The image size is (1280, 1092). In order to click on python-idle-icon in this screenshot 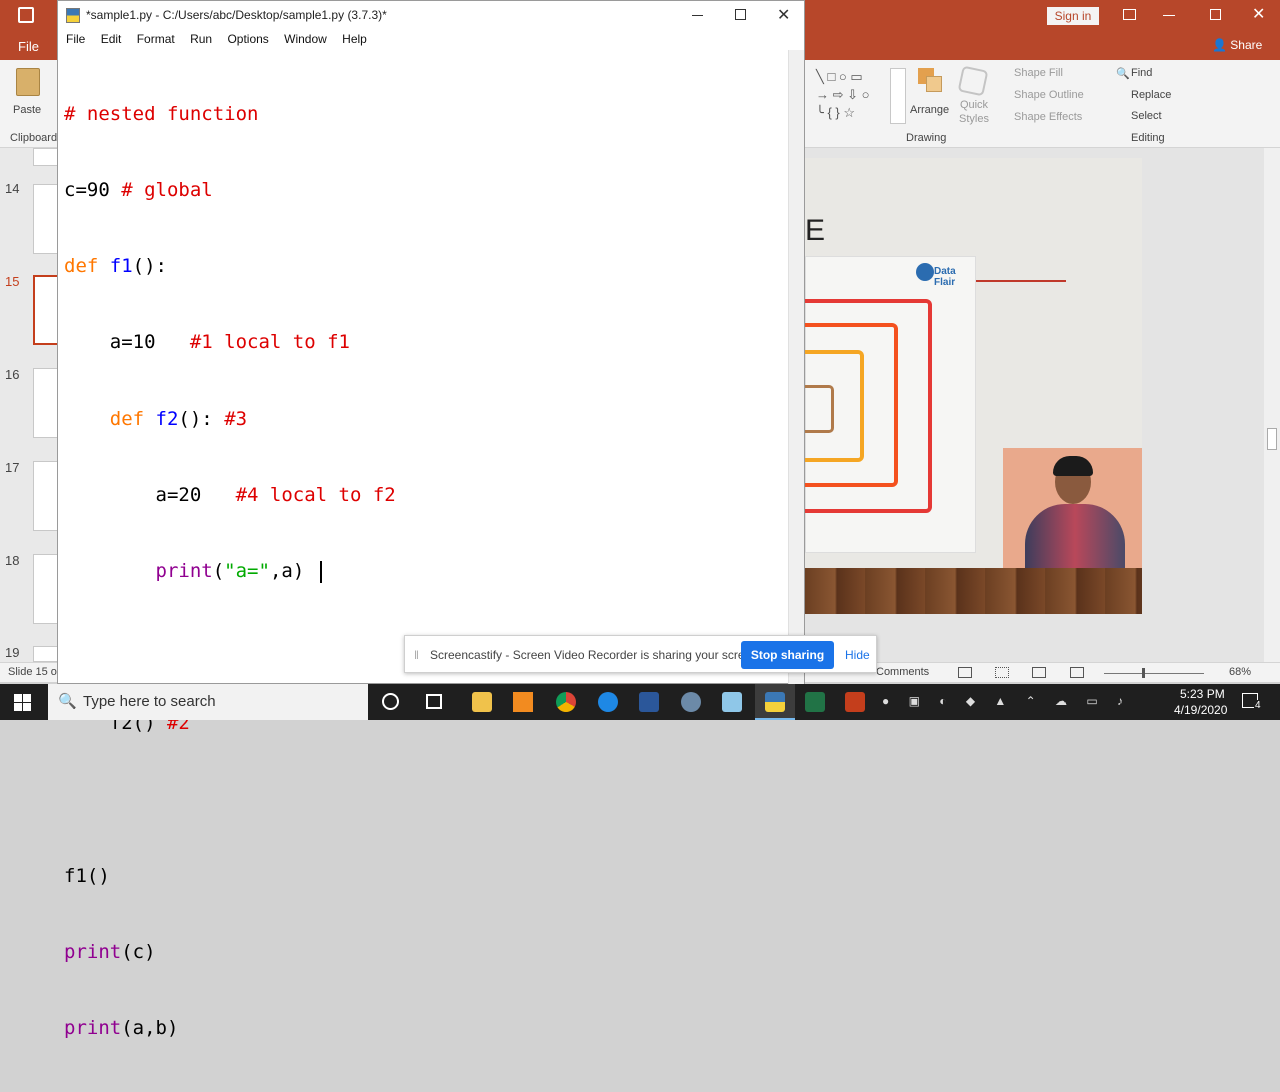, I will do `click(775, 702)`.